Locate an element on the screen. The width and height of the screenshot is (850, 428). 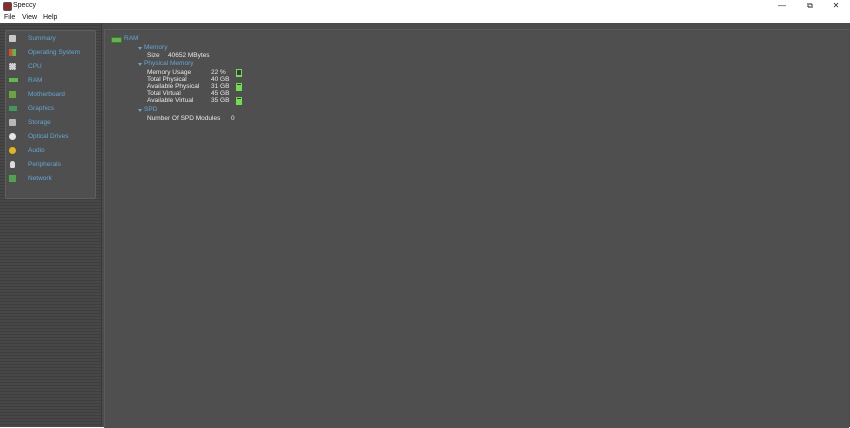
page-title: RAM is located at coordinates (131, 38).